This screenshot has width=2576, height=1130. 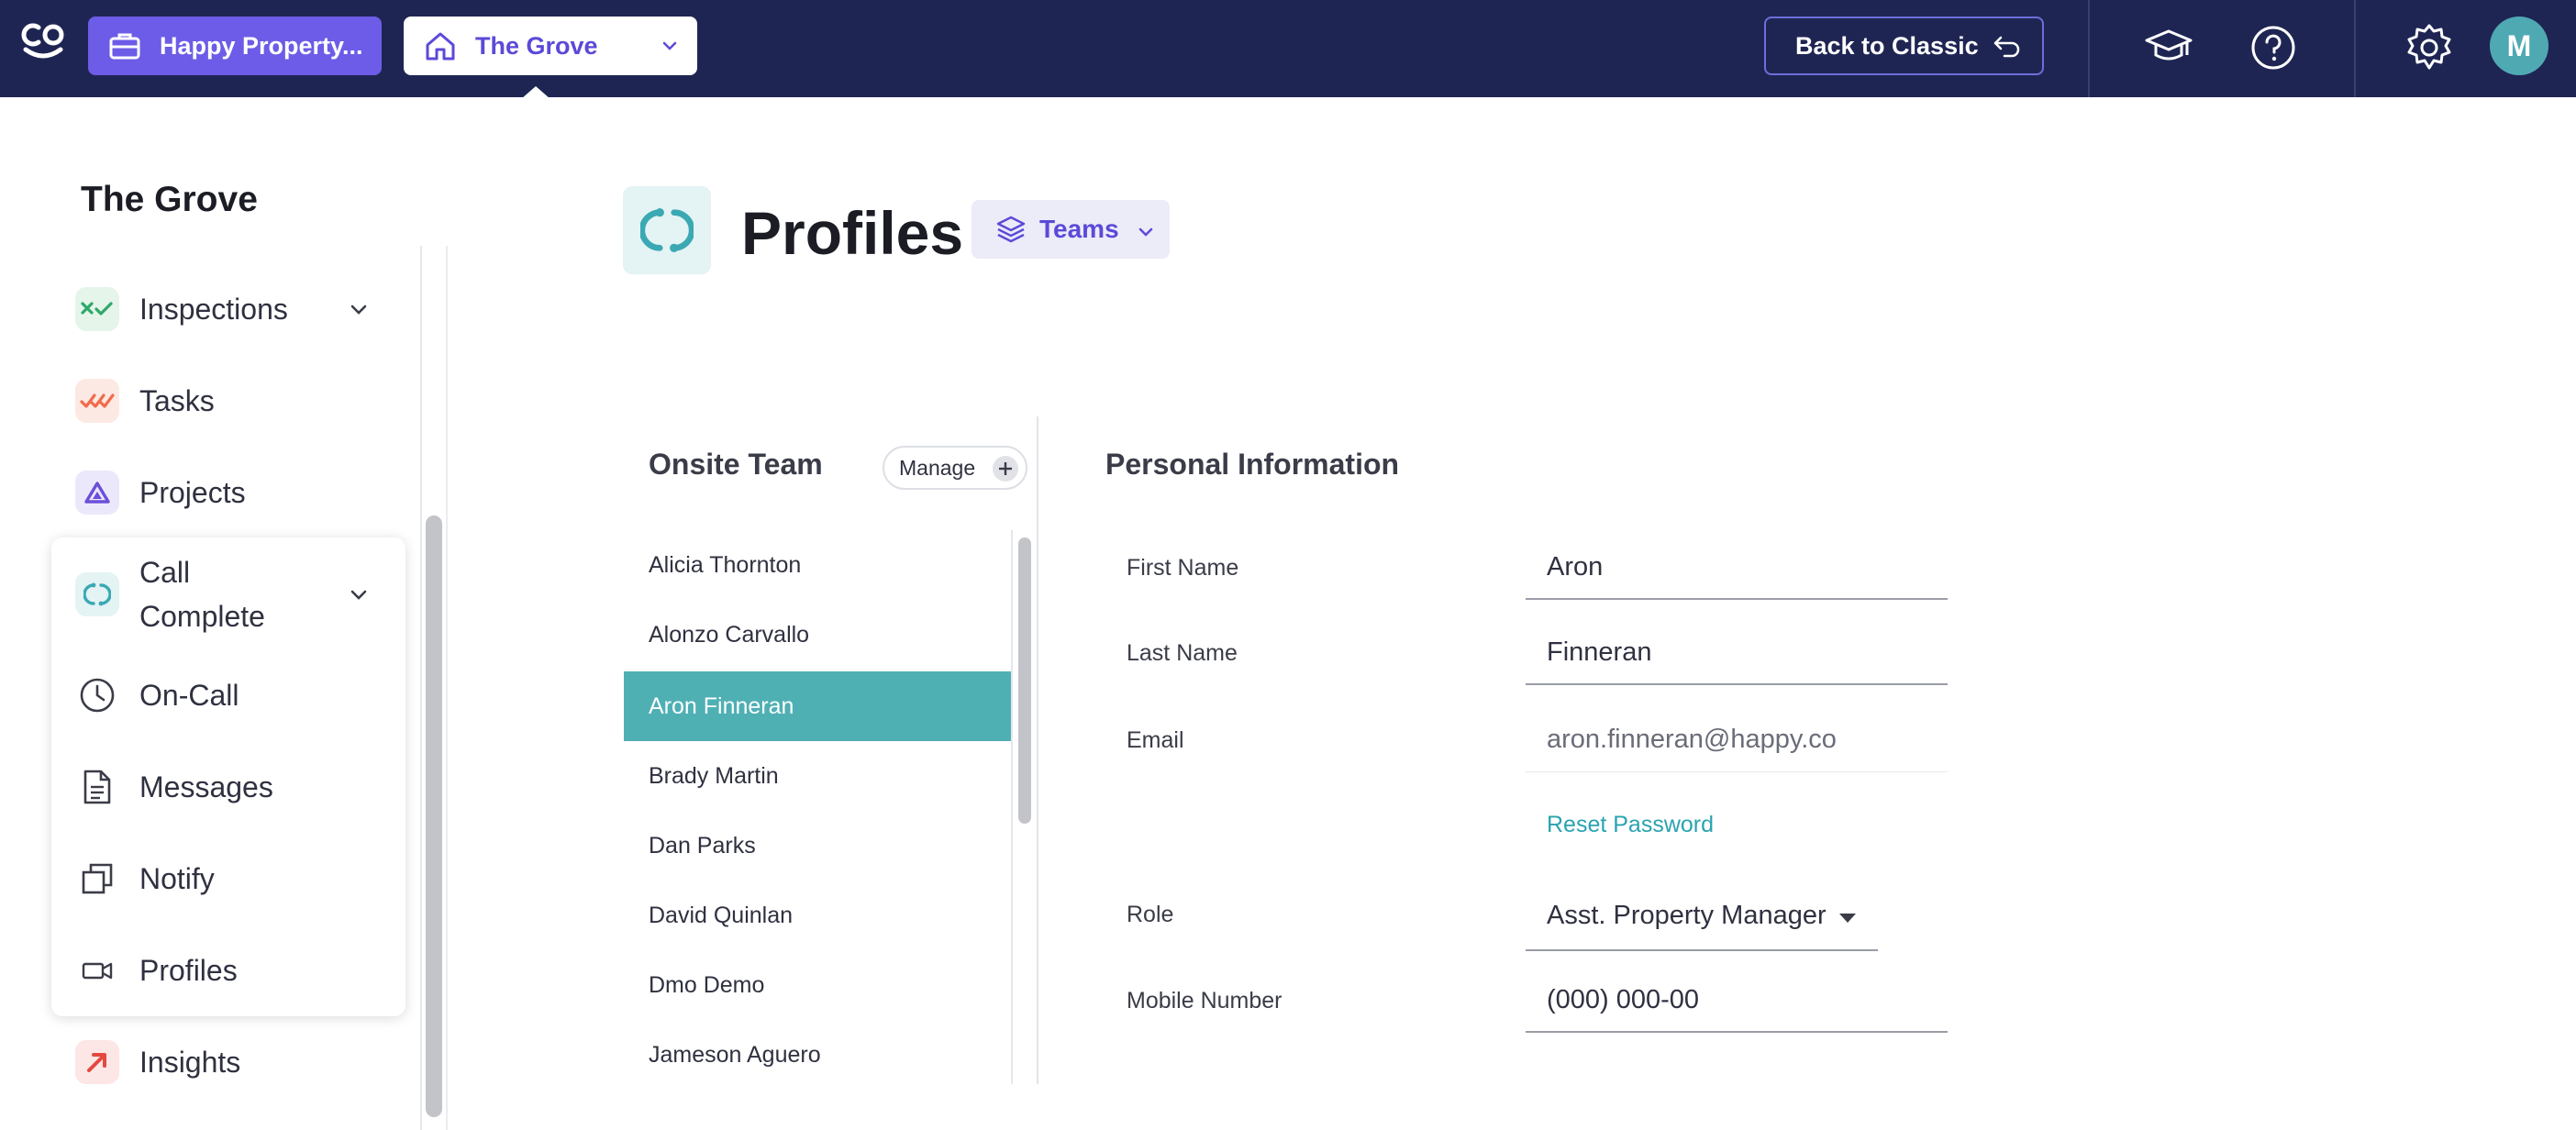 I want to click on insights-icon, so click(x=97, y=1062).